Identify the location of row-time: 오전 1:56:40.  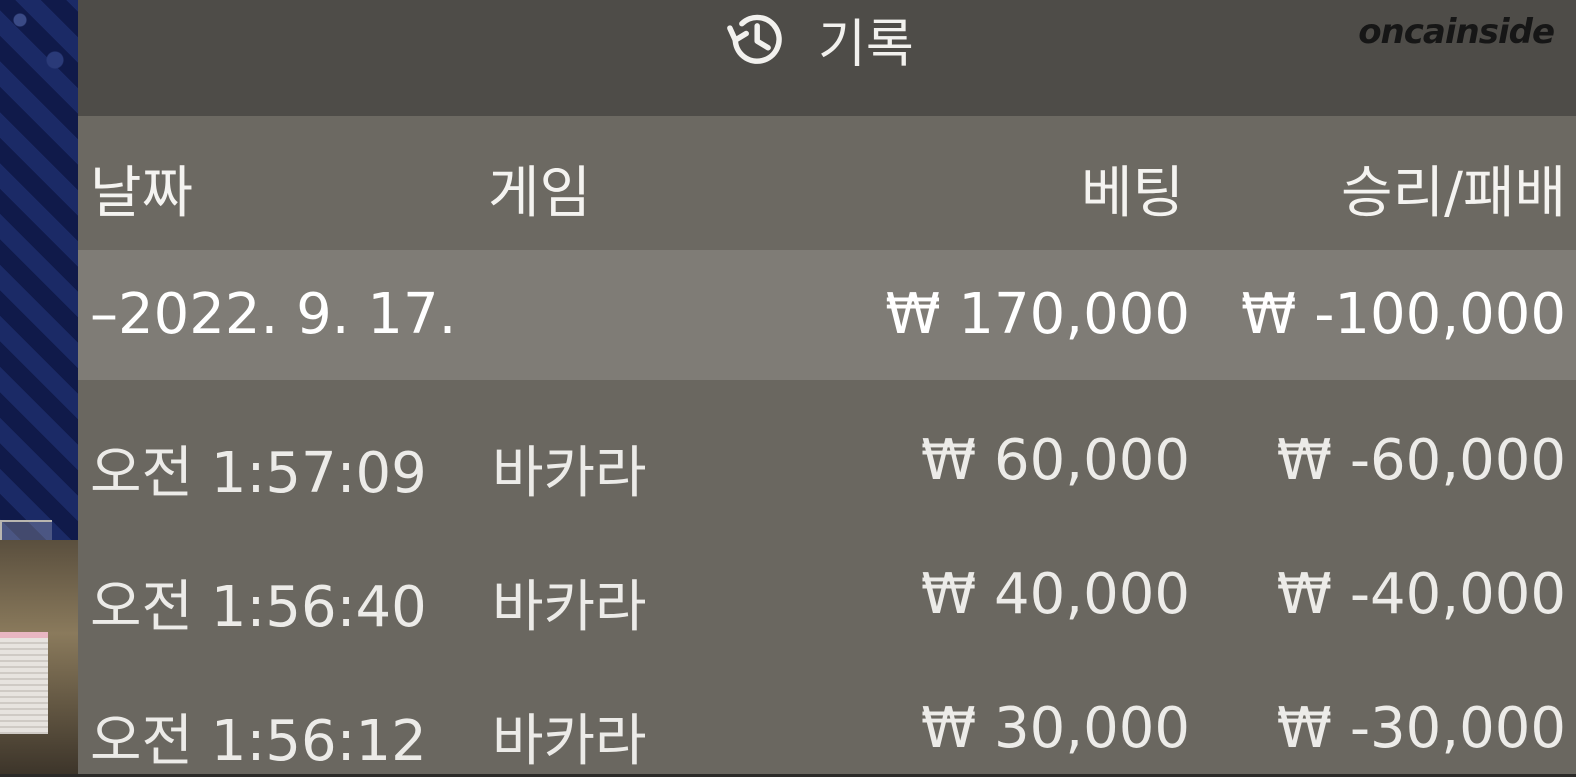
(258, 607).